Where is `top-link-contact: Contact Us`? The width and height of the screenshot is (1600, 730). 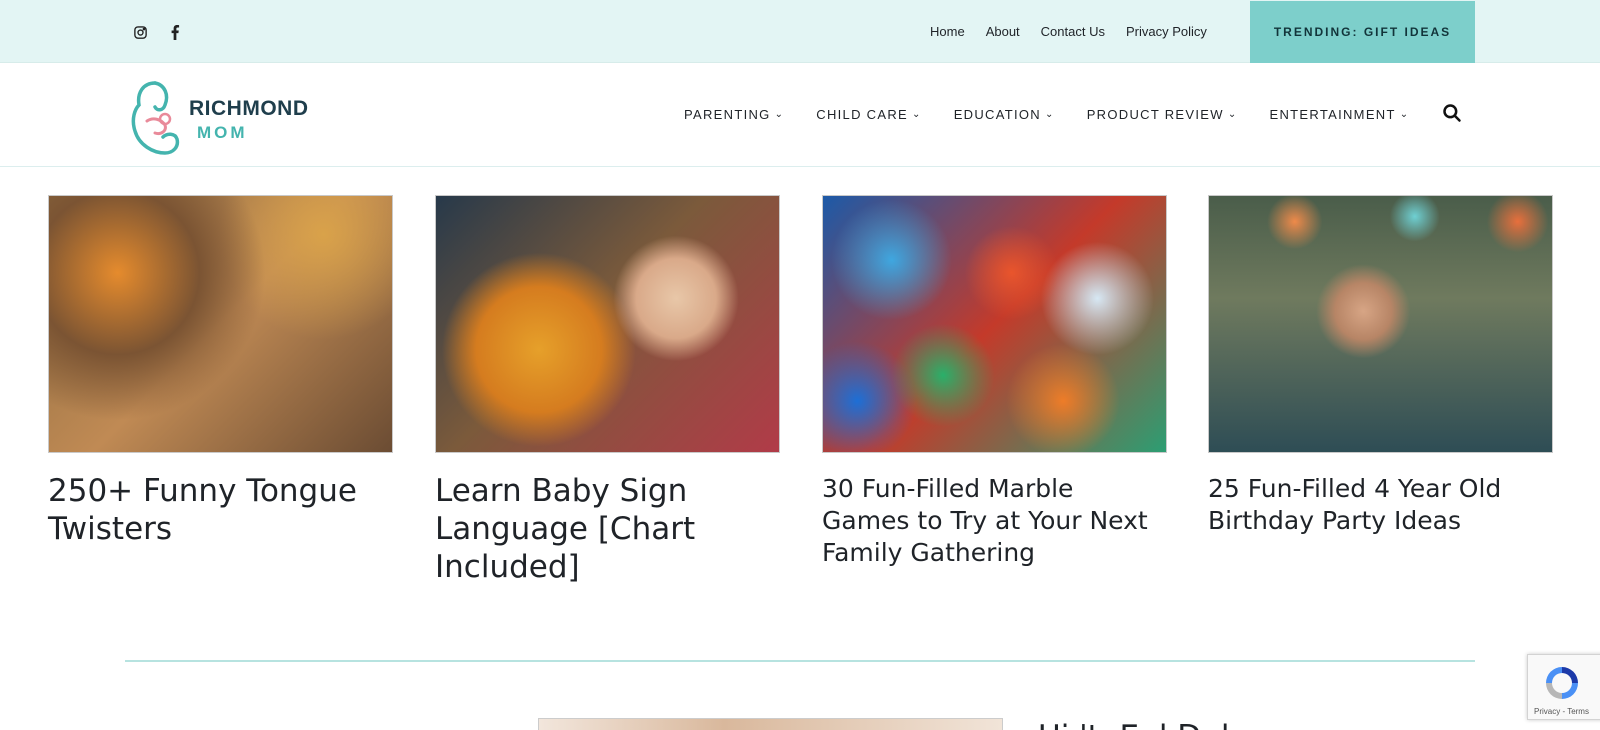 top-link-contact: Contact Us is located at coordinates (1073, 31).